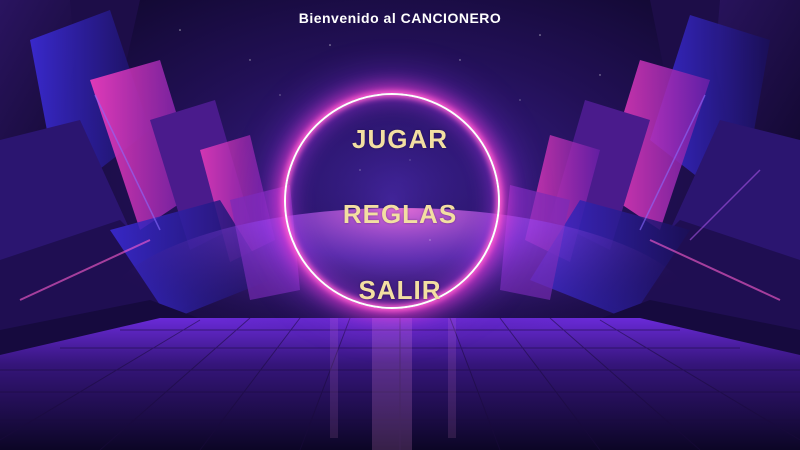  I want to click on rules-button: REGLAS, so click(400, 214).